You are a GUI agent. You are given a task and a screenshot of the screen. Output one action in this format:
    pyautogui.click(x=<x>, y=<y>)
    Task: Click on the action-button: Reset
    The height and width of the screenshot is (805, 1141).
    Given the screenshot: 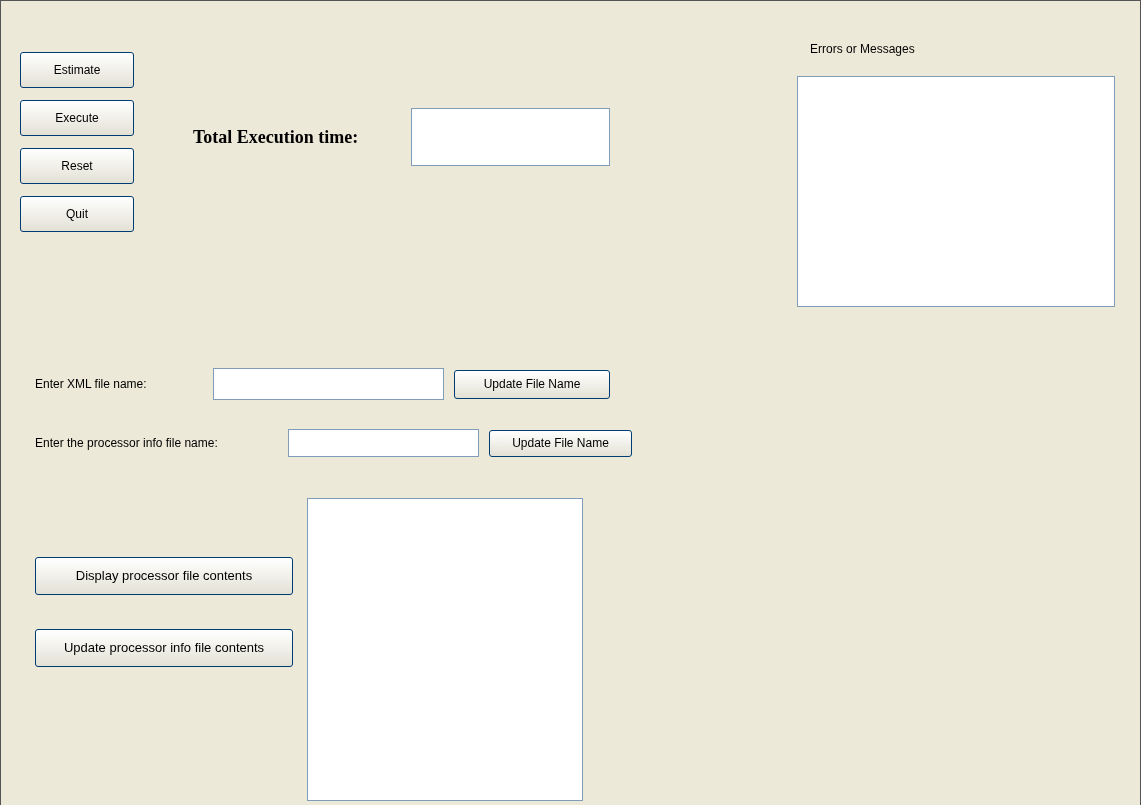 What is the action you would take?
    pyautogui.click(x=77, y=166)
    